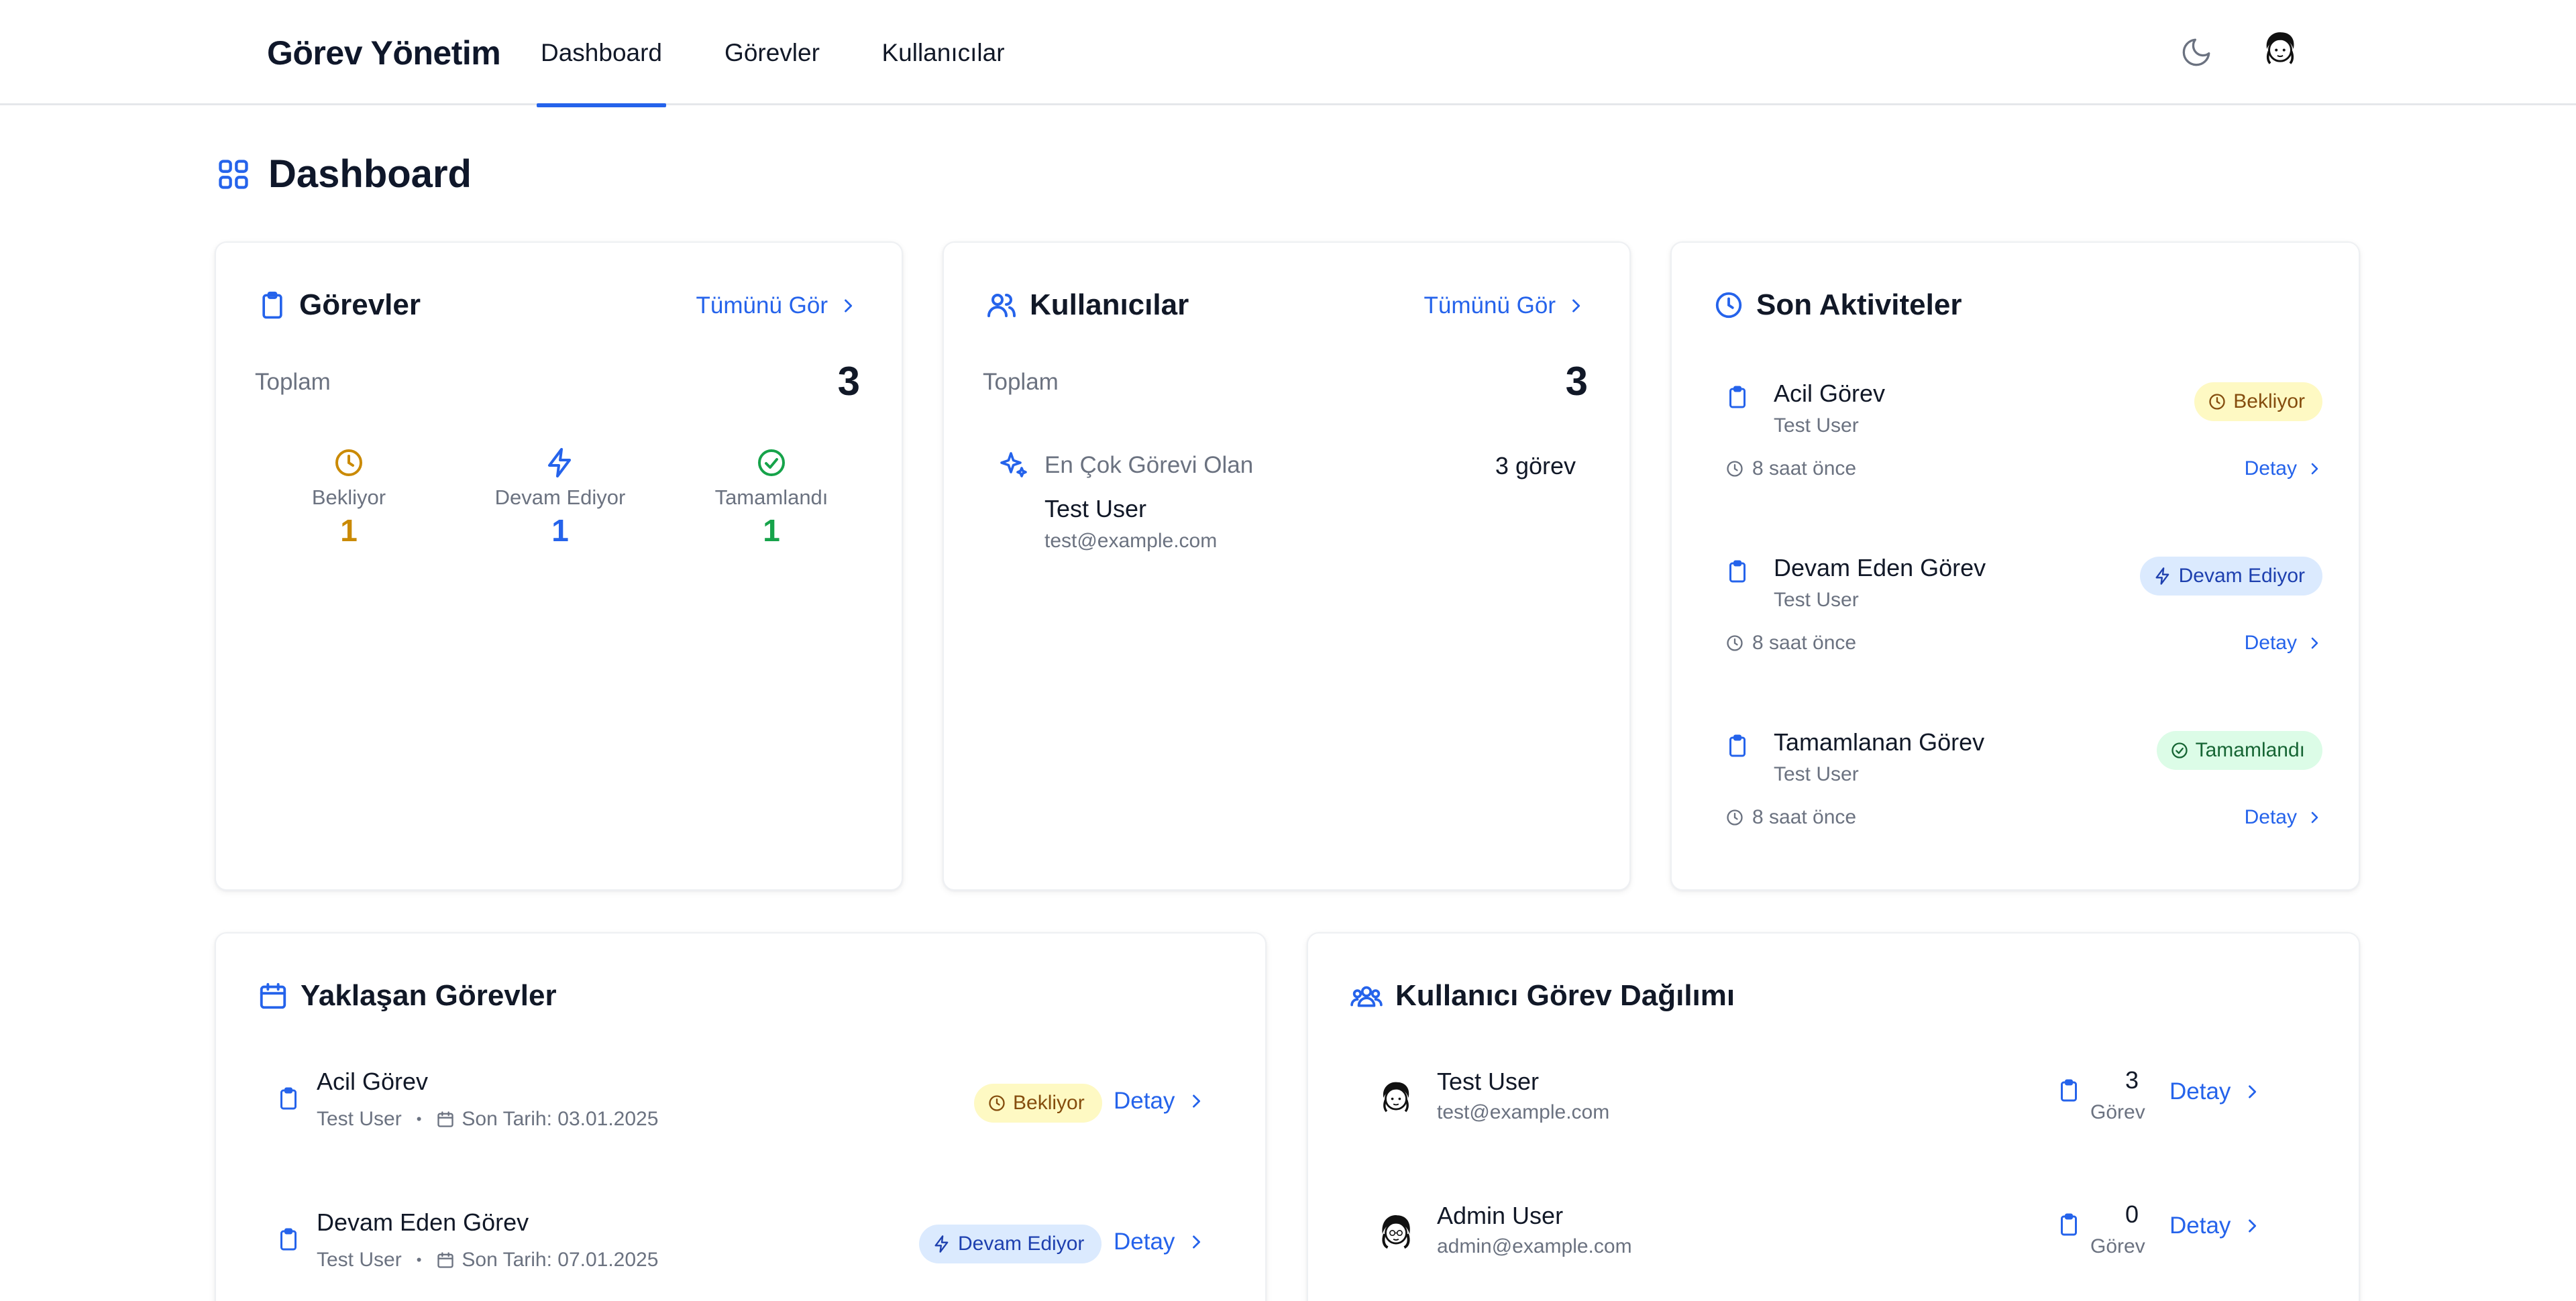  I want to click on top-user-email: test@example.com, so click(1131, 541).